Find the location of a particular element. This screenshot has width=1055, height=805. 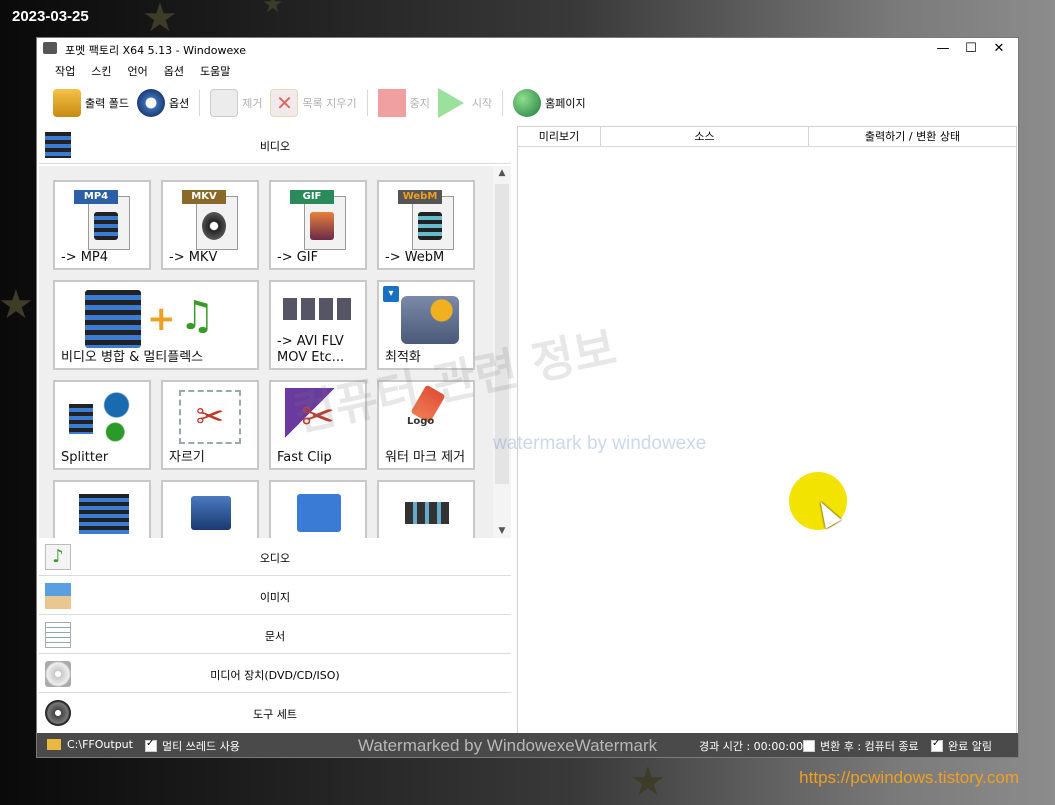

clear-list-icon: ✕ is located at coordinates (284, 103).